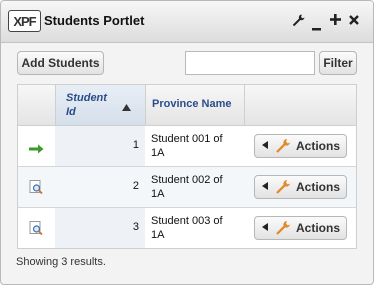 Image resolution: width=374 pixels, height=285 pixels. I want to click on xpf-logo: XPF, so click(24, 21).